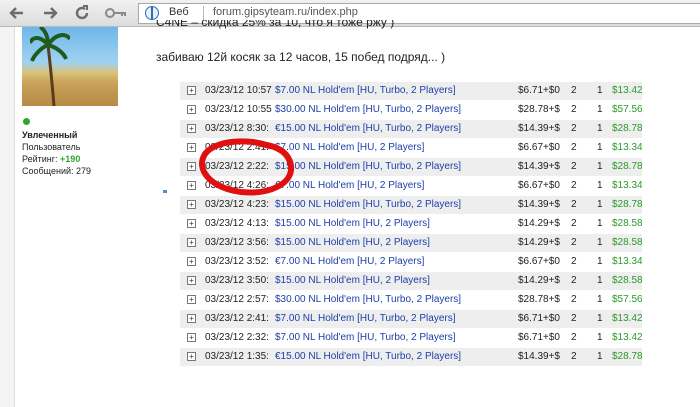 The height and width of the screenshot is (407, 700). I want to click on address-separator, so click(203, 13).